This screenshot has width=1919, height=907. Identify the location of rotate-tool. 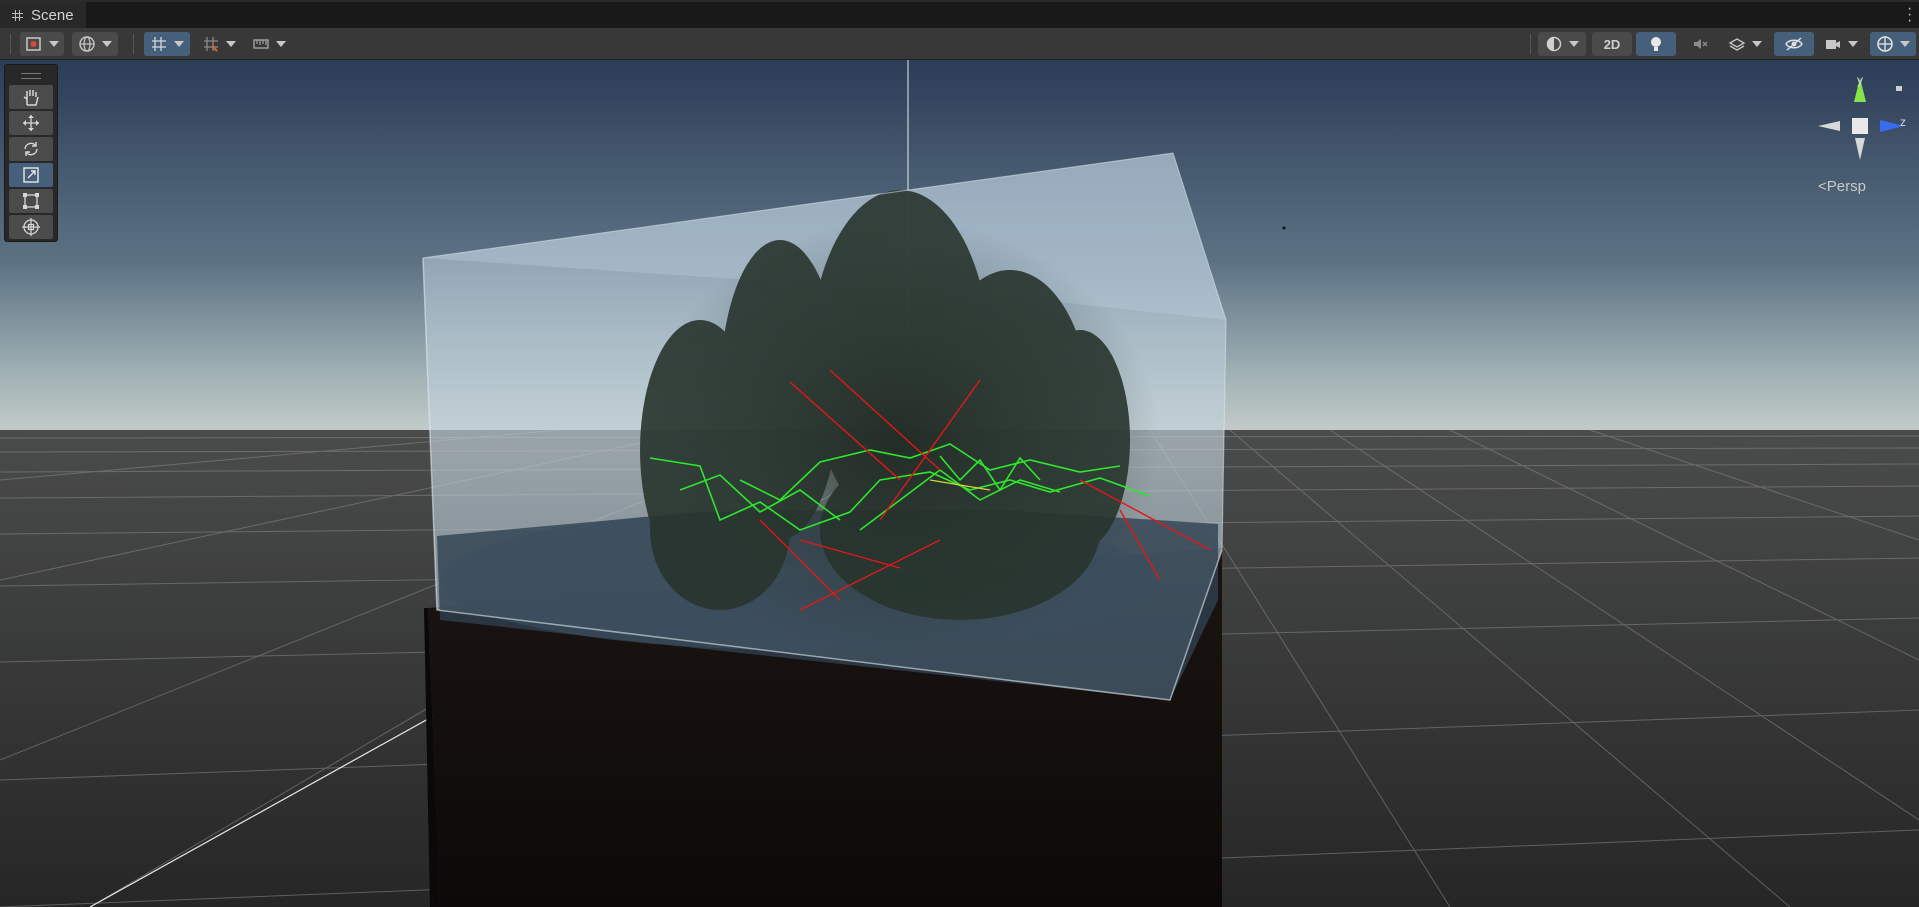
(31, 149).